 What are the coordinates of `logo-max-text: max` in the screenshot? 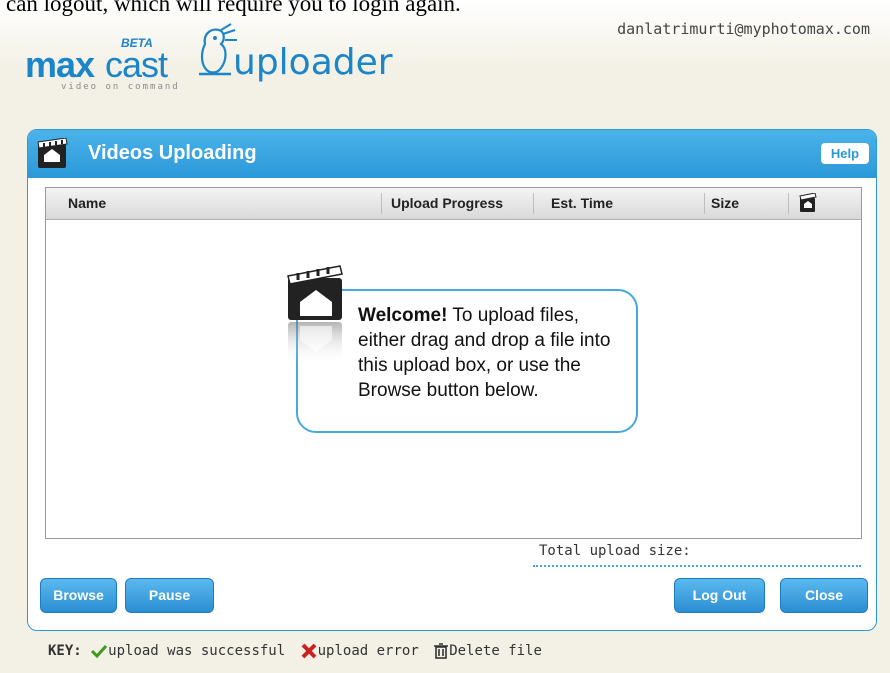 It's located at (60, 64).